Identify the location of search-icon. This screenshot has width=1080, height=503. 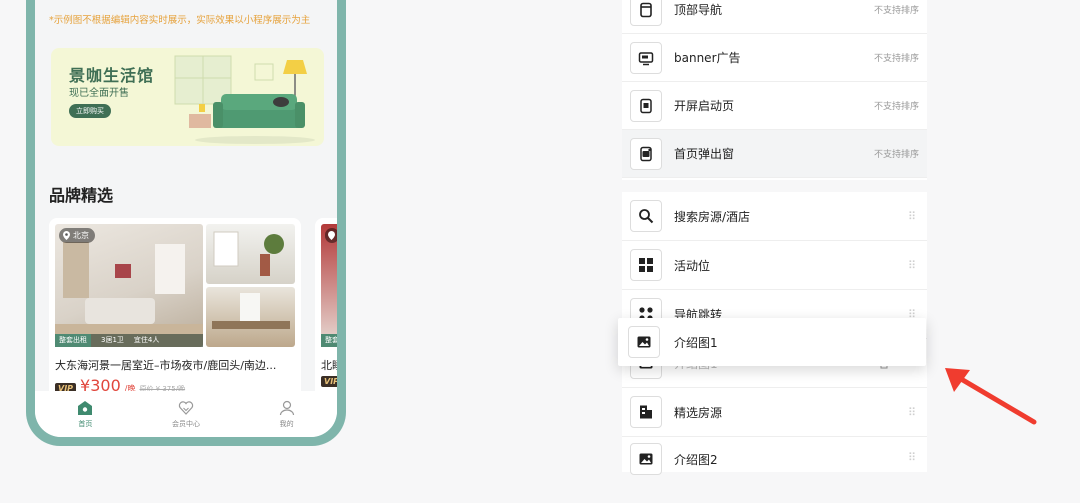
(646, 216).